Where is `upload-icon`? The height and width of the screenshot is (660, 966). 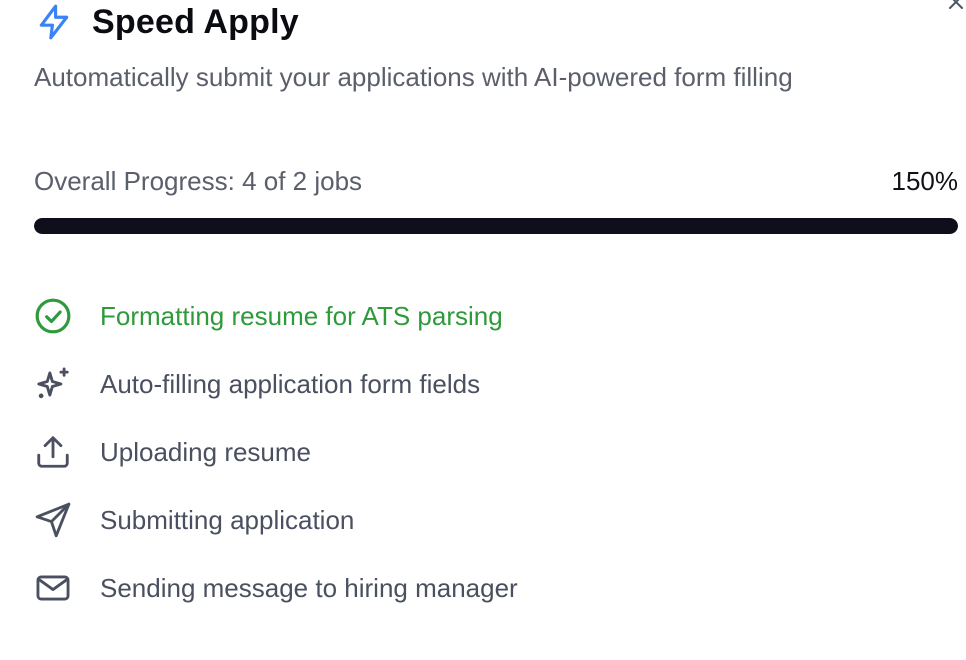 upload-icon is located at coordinates (53, 452).